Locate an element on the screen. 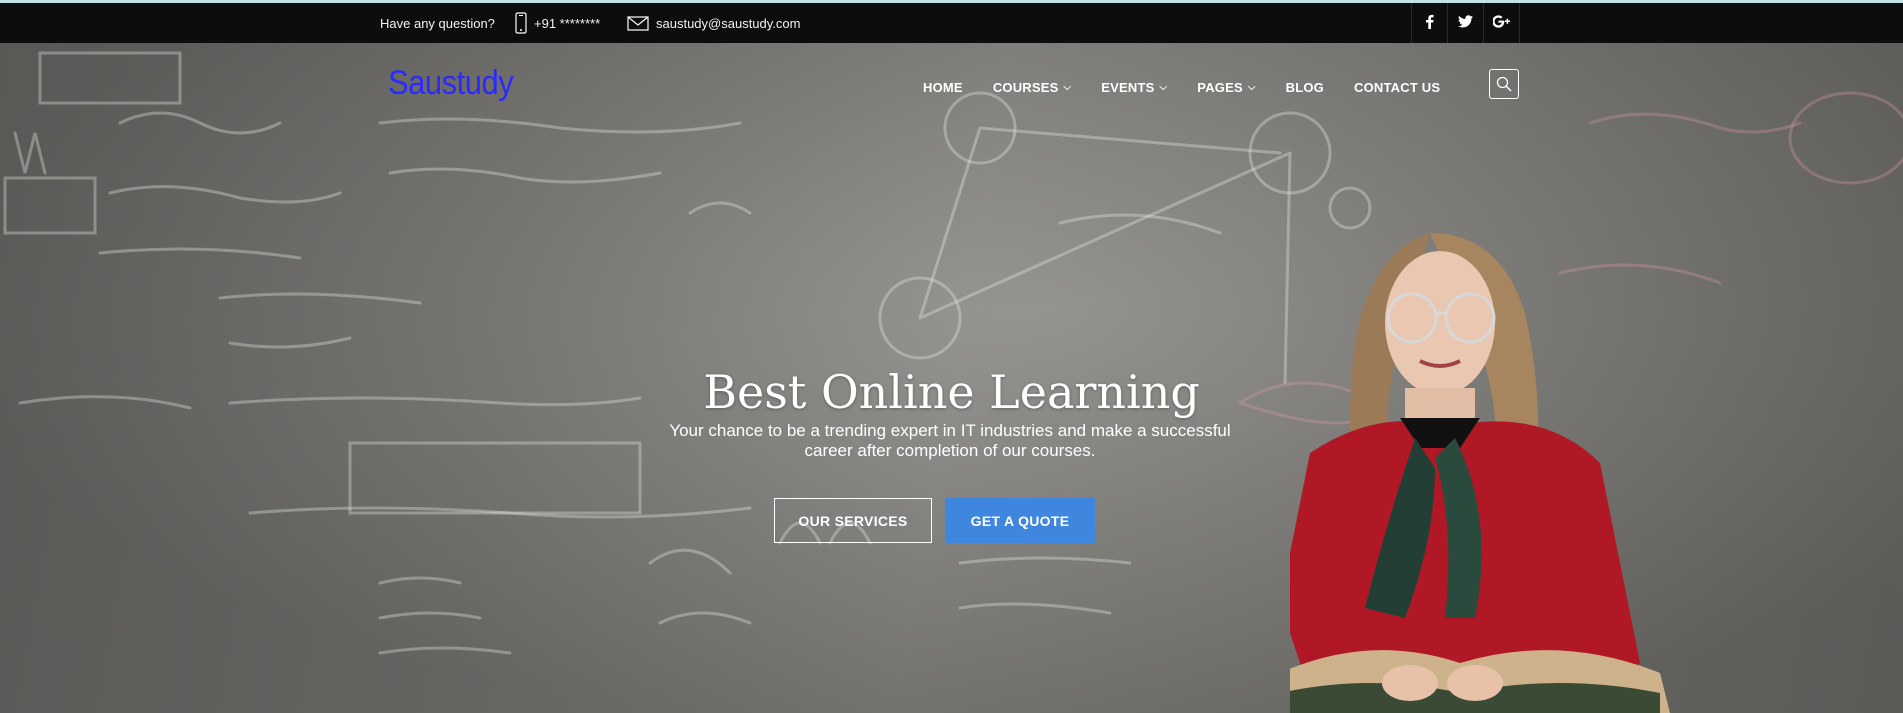  google-plus-link is located at coordinates (1502, 23).